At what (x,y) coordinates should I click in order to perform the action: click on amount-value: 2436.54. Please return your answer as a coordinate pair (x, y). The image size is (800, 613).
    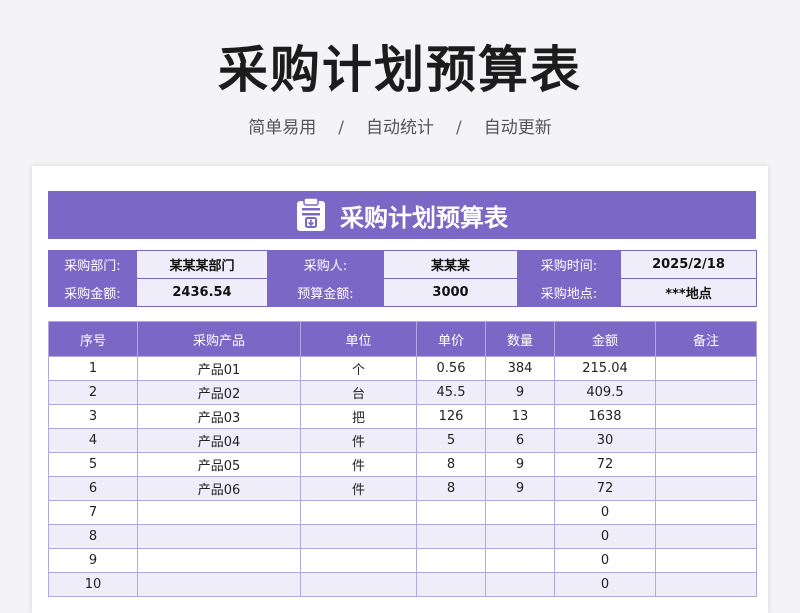
    Looking at the image, I should click on (202, 292).